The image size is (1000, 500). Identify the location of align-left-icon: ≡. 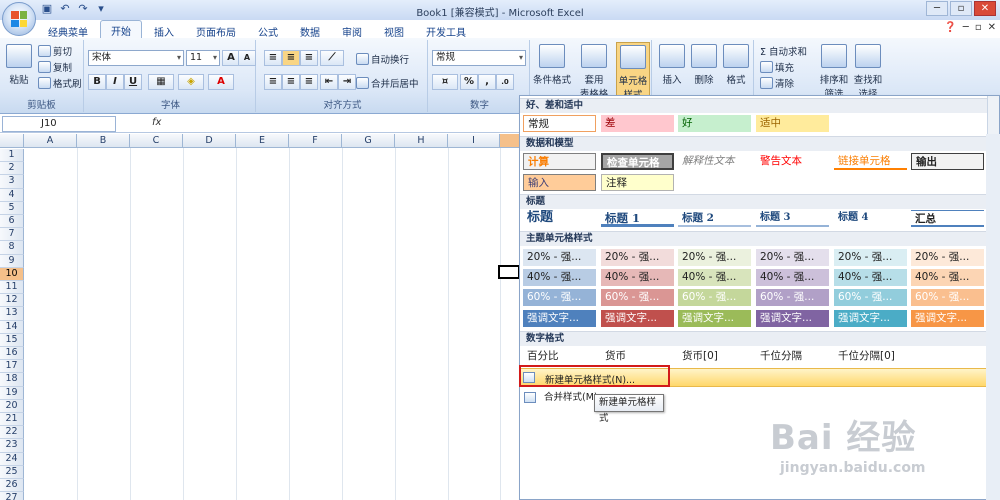
(273, 82).